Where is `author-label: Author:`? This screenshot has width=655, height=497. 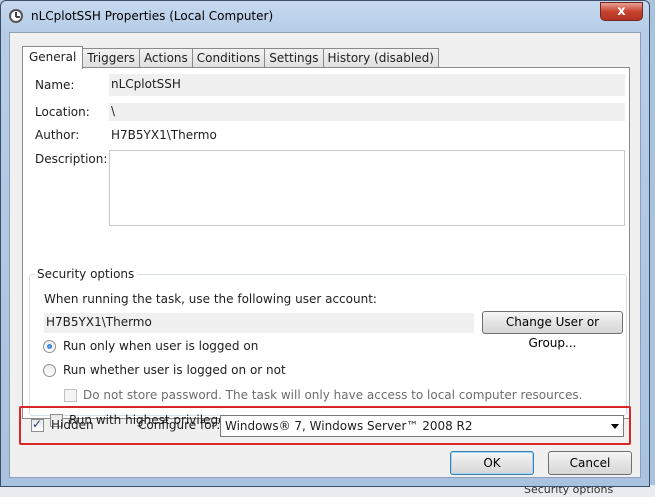
author-label: Author: is located at coordinates (57, 135).